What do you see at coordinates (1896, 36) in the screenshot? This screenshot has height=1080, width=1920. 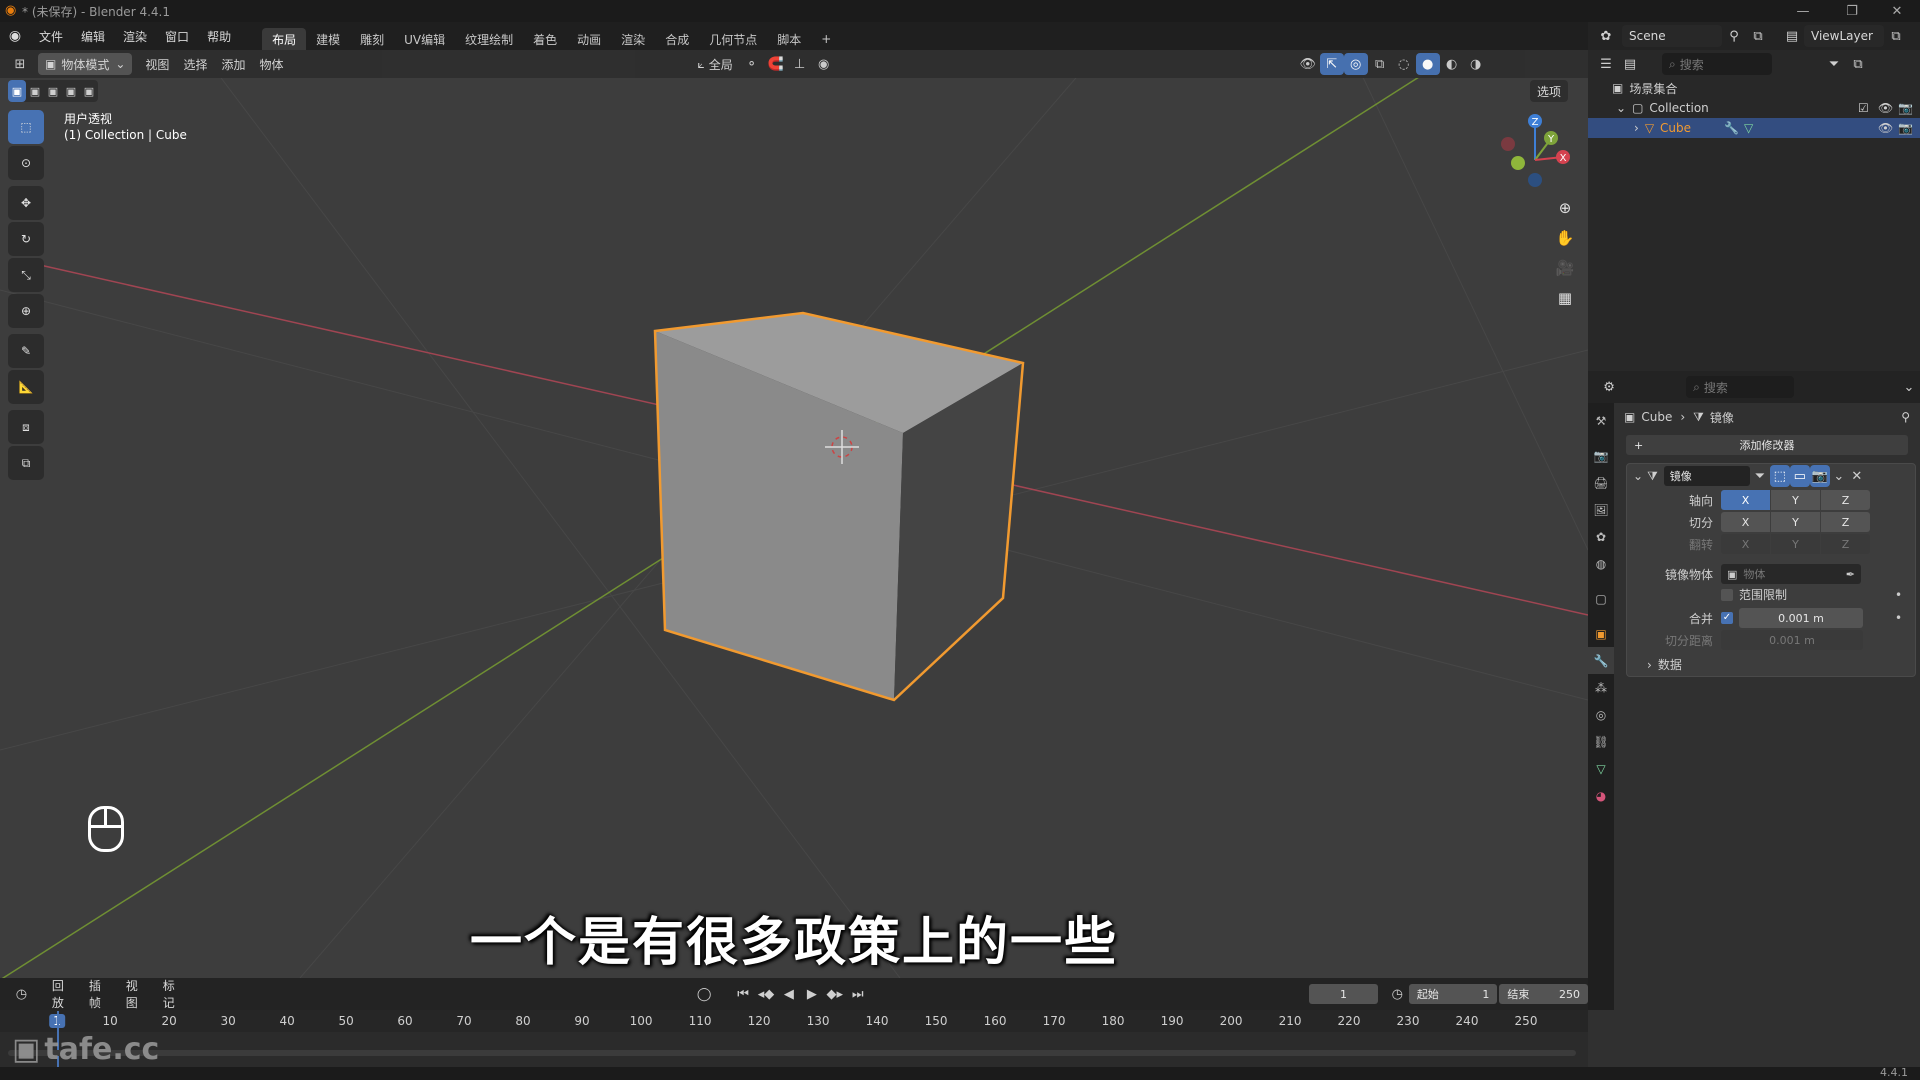 I see `new-view-layer-icon: ⧉` at bounding box center [1896, 36].